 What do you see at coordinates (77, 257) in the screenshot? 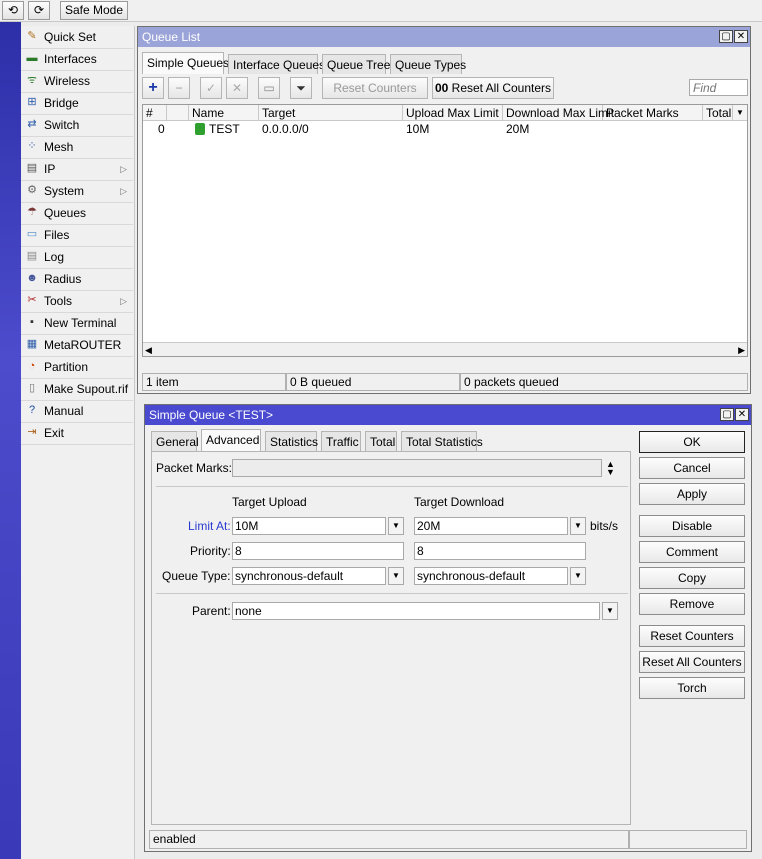
I see `sidebar-item-log: ▤ Log` at bounding box center [77, 257].